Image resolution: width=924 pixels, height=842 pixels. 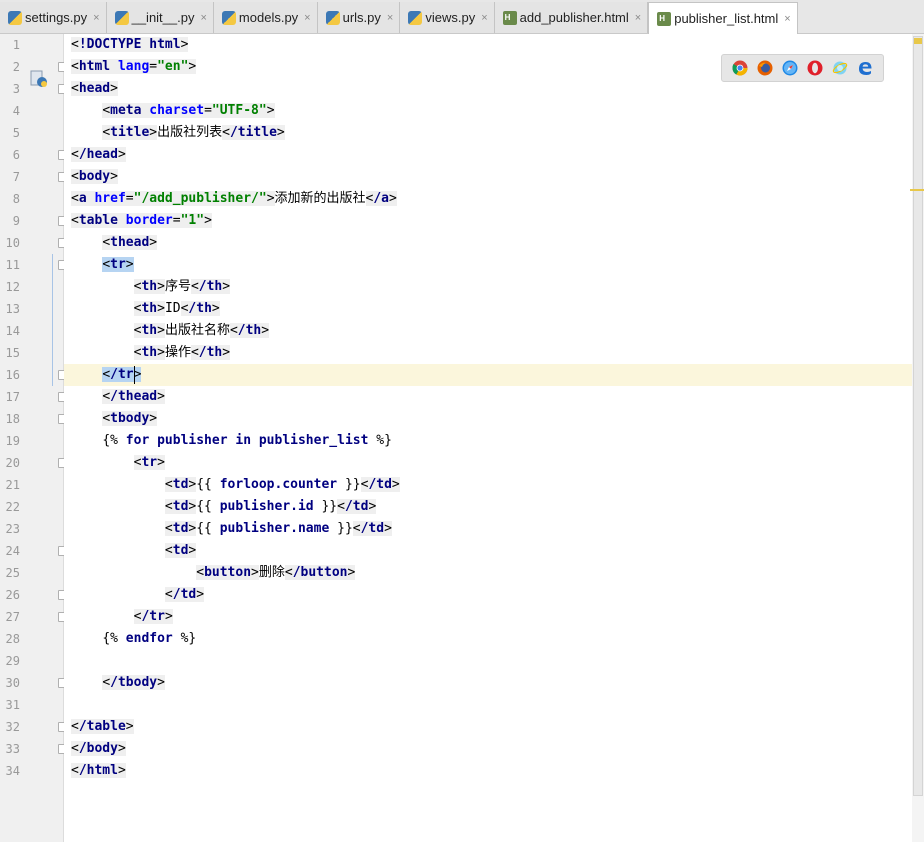 What do you see at coordinates (16, 133) in the screenshot?
I see `line-number: 5` at bounding box center [16, 133].